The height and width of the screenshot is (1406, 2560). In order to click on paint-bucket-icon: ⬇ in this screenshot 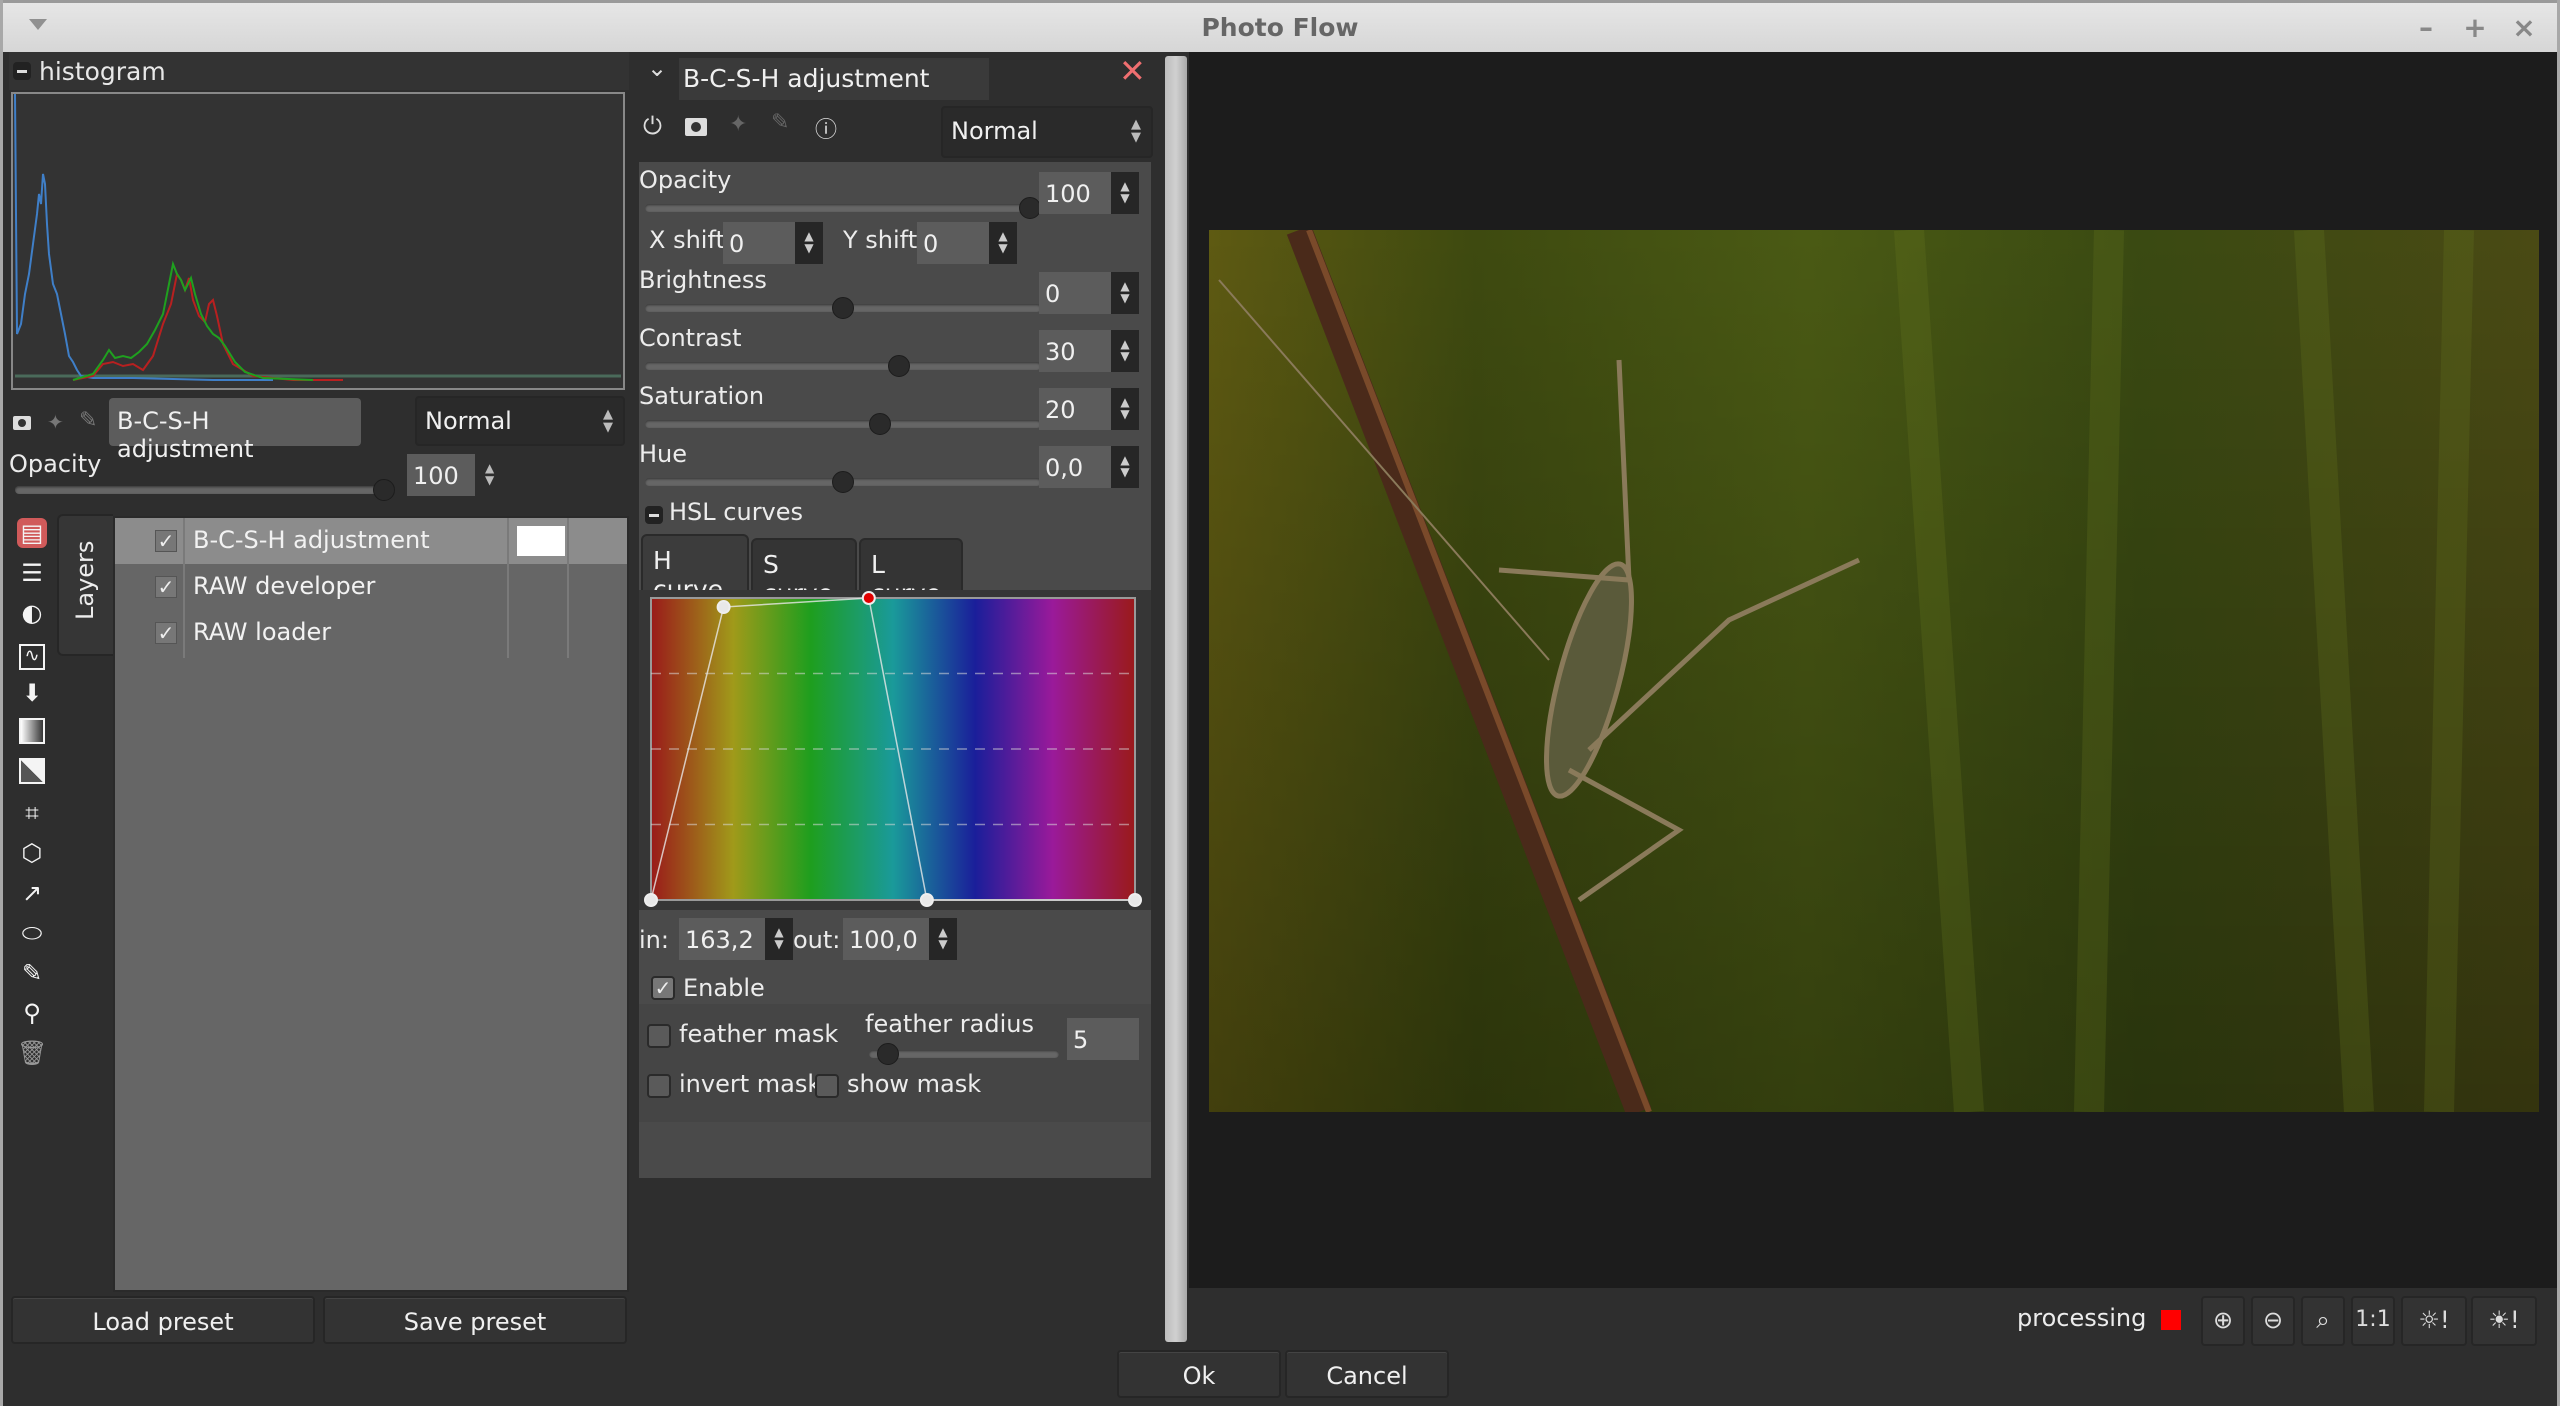, I will do `click(32, 693)`.